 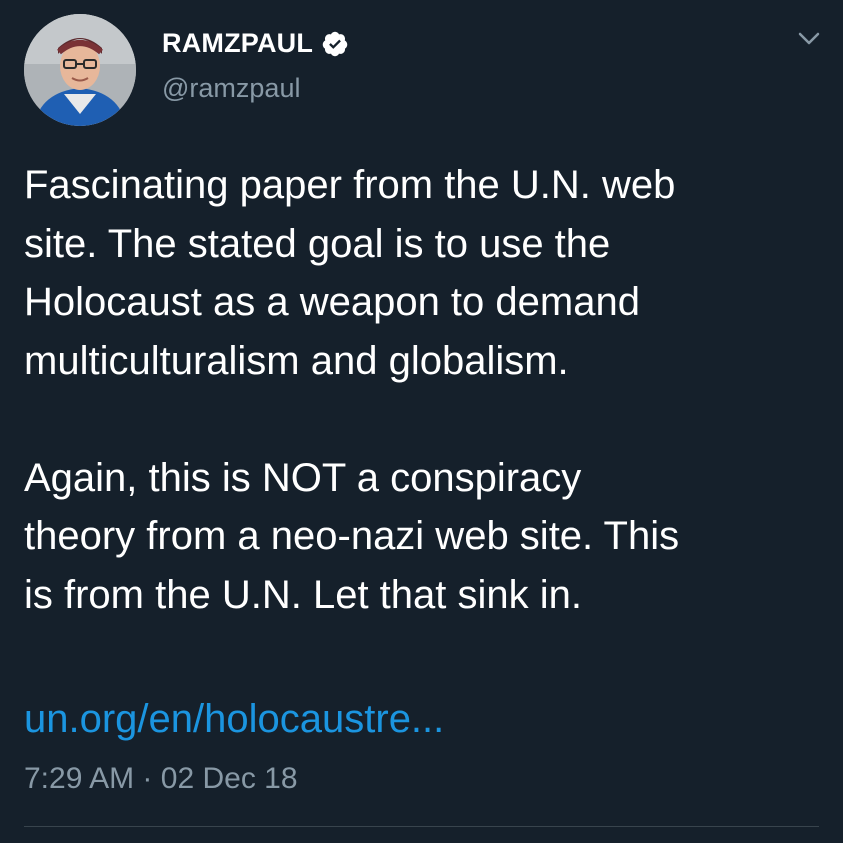 What do you see at coordinates (809, 39) in the screenshot?
I see `chevron-down-icon` at bounding box center [809, 39].